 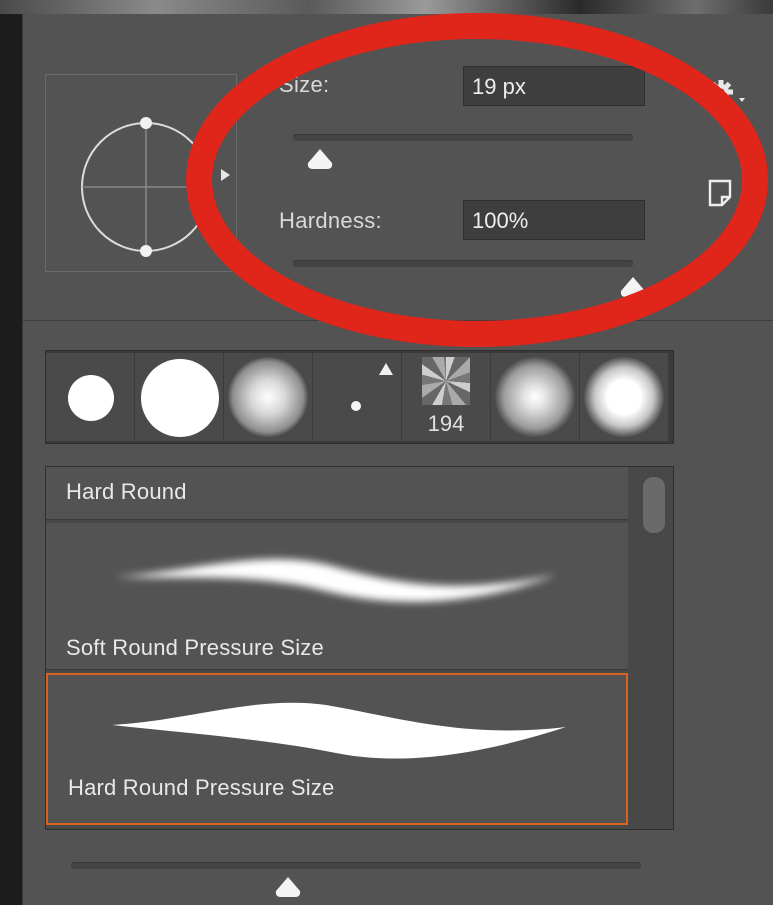 What do you see at coordinates (398, 320) in the screenshot?
I see `section-divider` at bounding box center [398, 320].